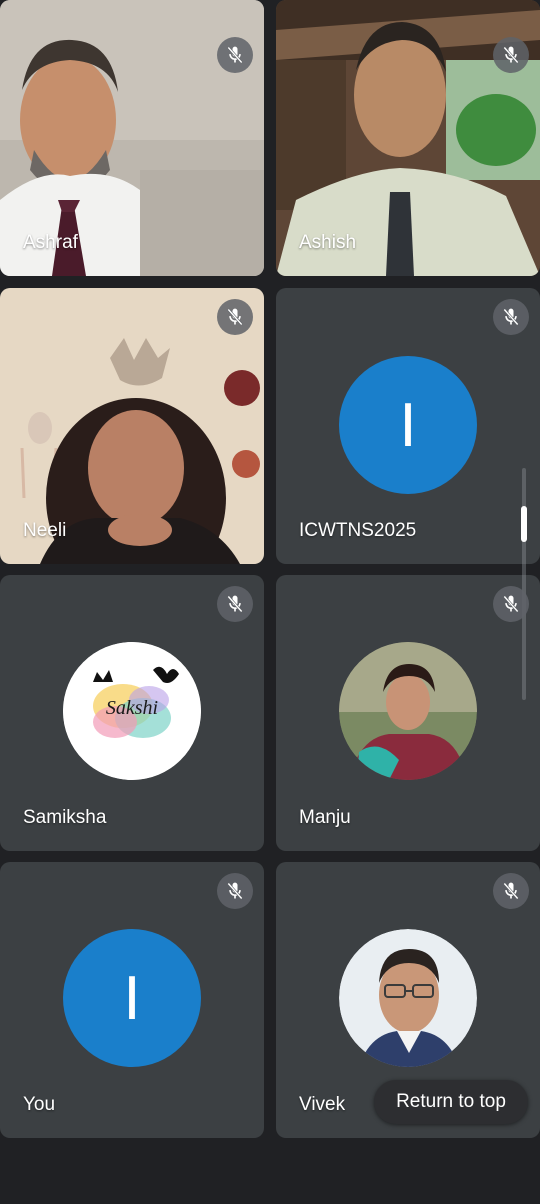  I want to click on return-to-top-button: Return to top, so click(451, 1102).